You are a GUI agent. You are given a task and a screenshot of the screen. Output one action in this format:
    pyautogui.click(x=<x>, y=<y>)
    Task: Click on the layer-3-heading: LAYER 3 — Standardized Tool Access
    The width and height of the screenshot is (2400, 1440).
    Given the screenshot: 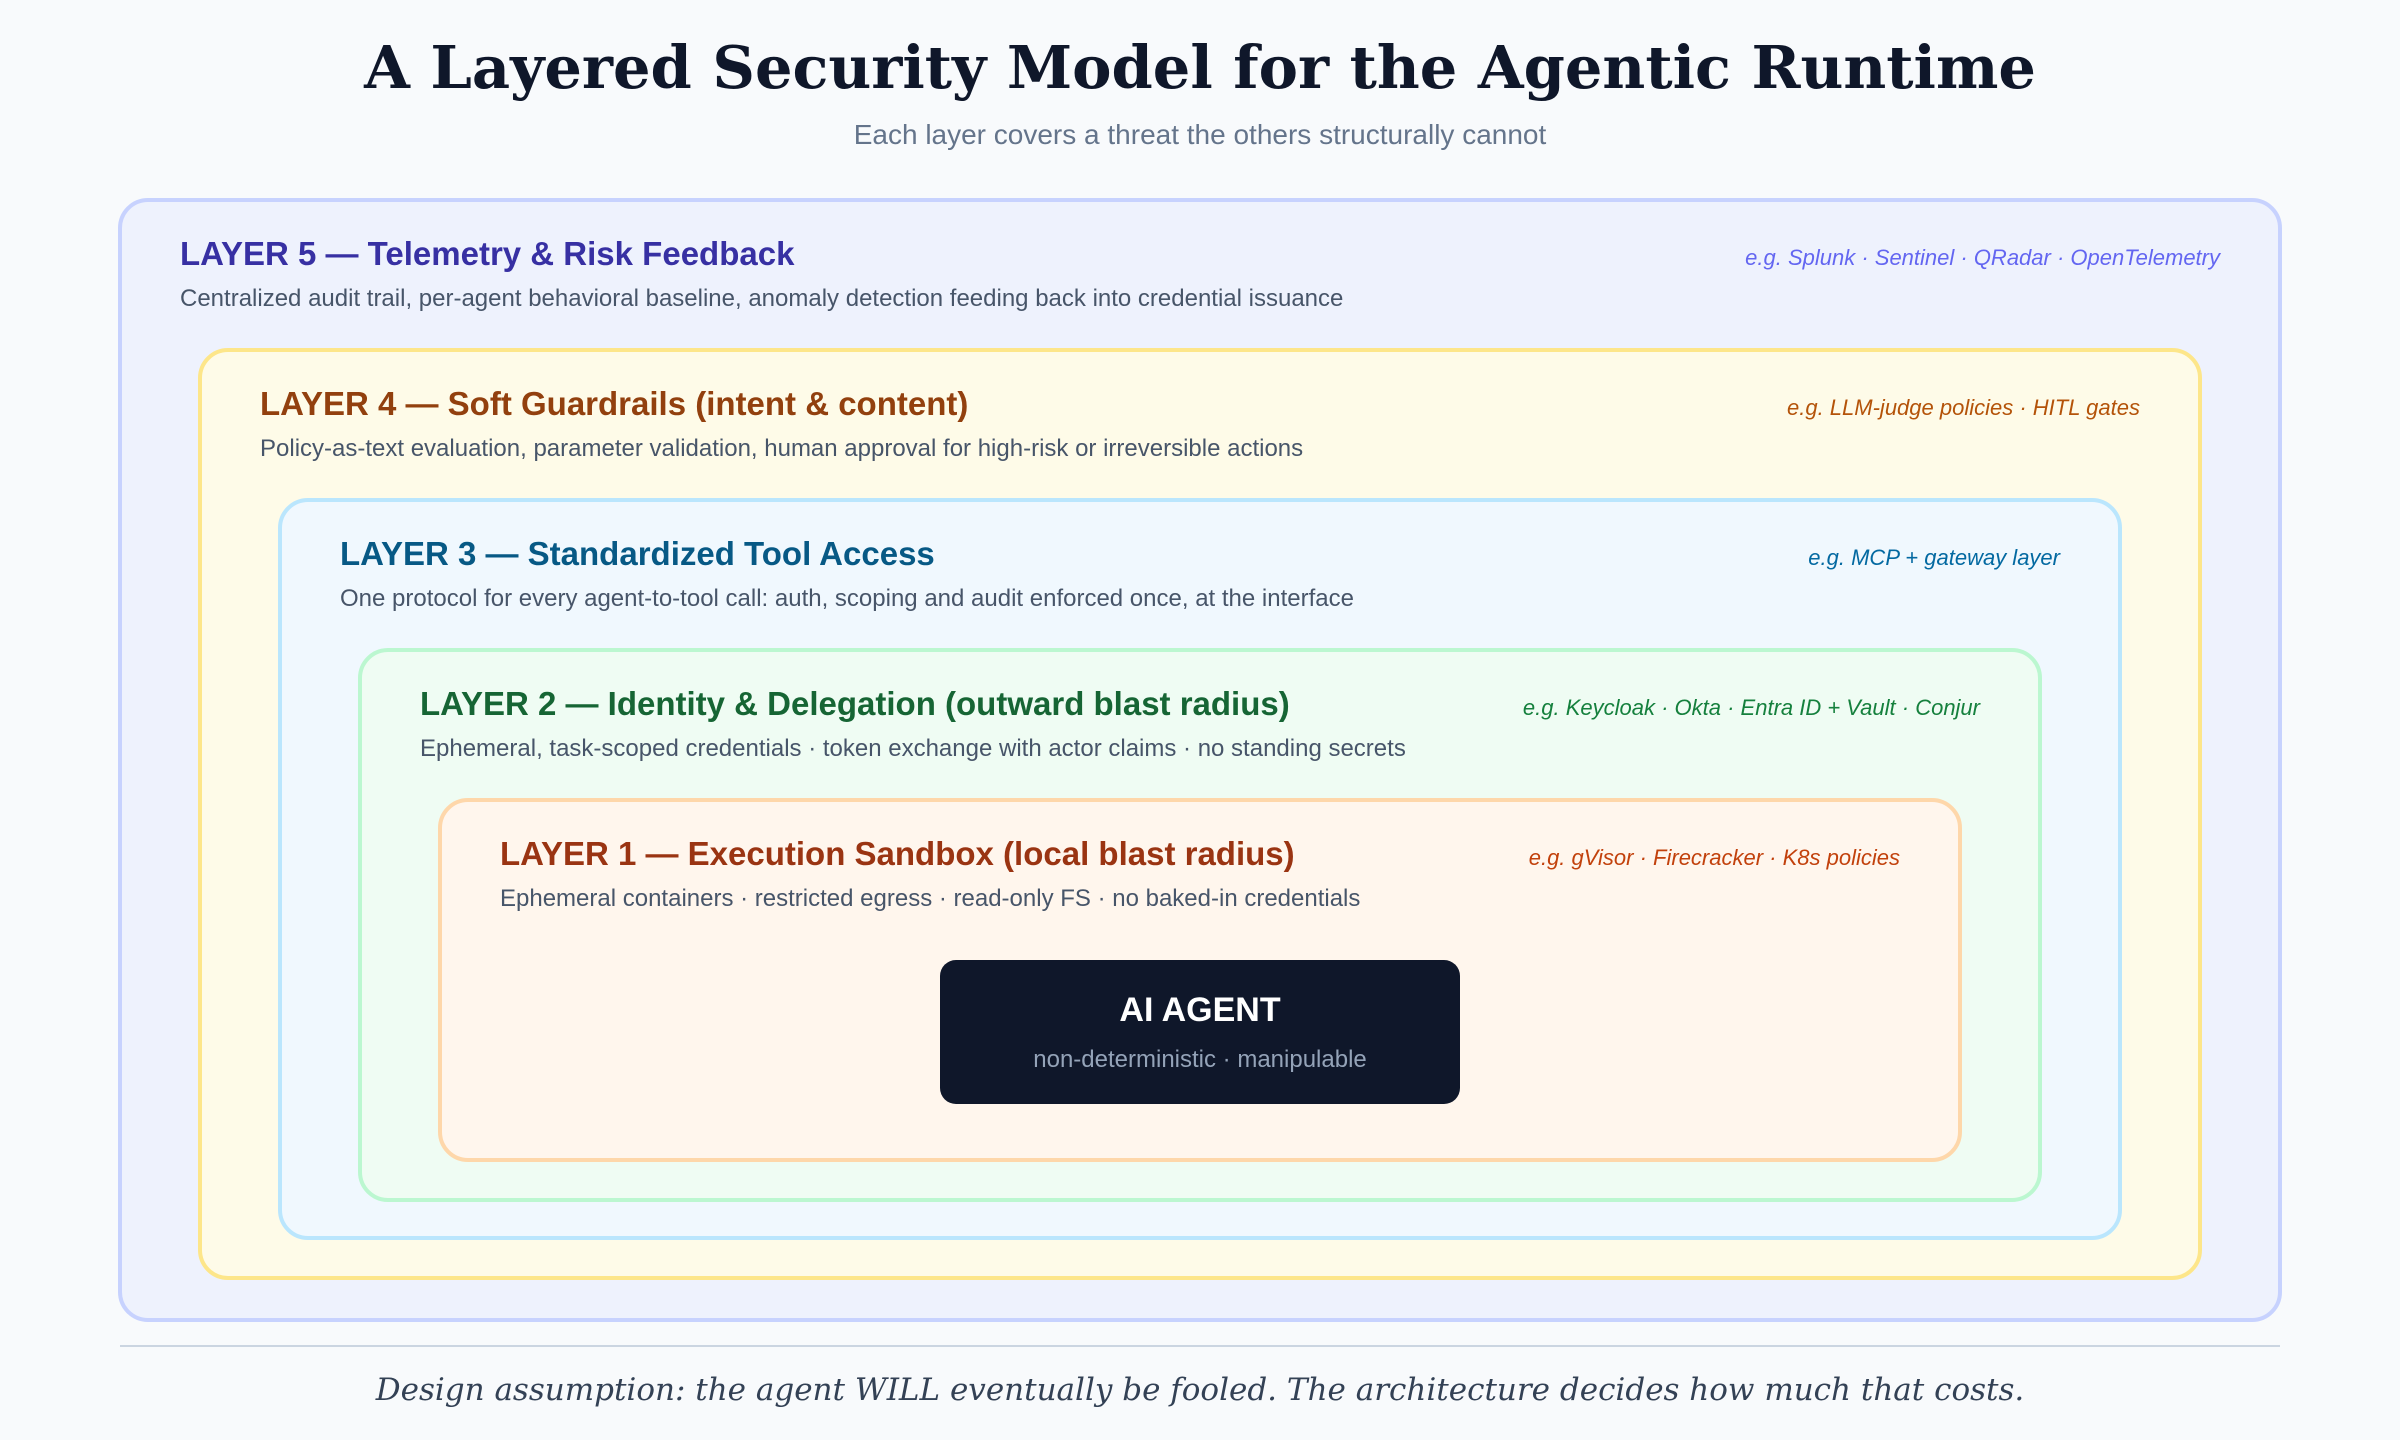 What is the action you would take?
    pyautogui.click(x=637, y=553)
    